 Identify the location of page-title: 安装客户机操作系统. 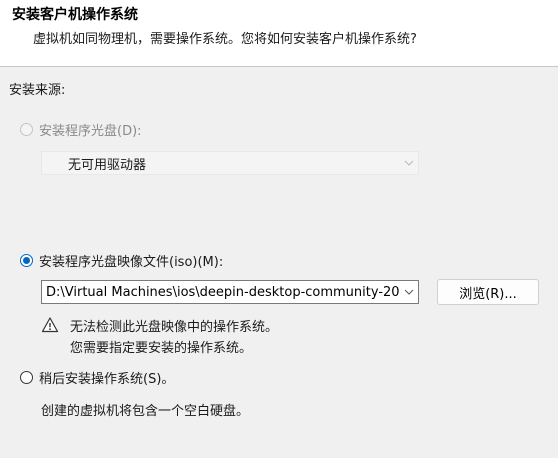
(75, 15).